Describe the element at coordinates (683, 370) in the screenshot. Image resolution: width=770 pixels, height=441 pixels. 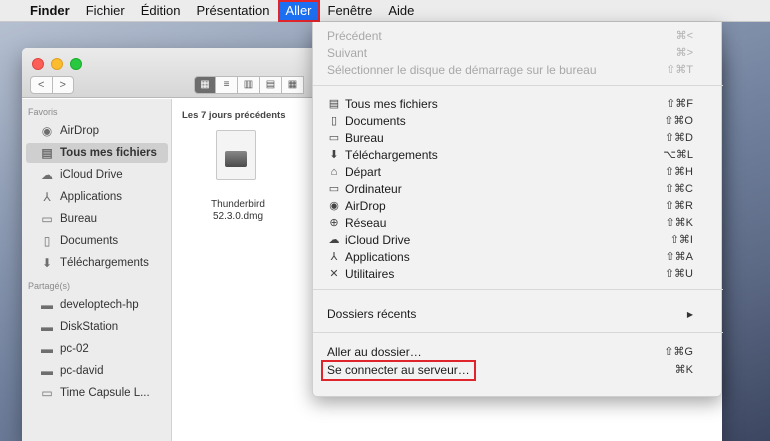
I see `menu-item-shortcut: ⌘K` at that location.